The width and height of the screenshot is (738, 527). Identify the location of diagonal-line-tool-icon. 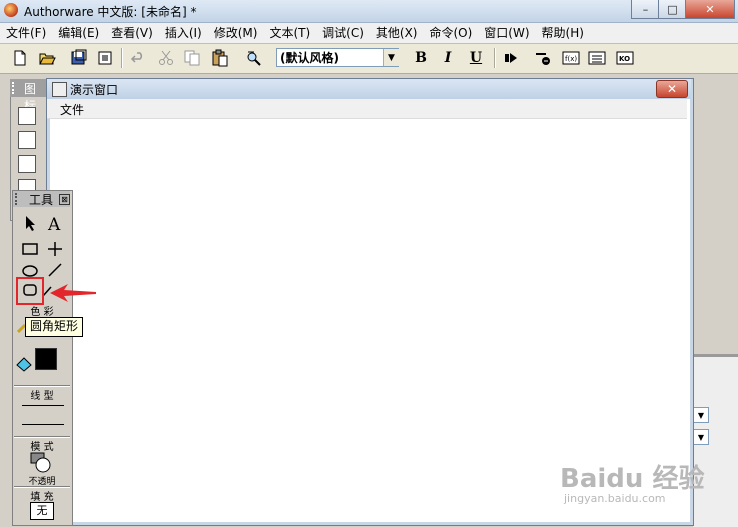
(55, 270).